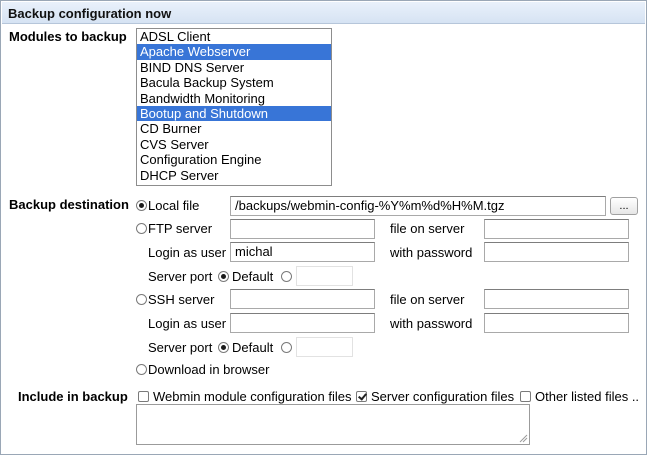 The height and width of the screenshot is (455, 647). Describe the element at coordinates (68, 36) in the screenshot. I see `modules-label: Modules to backup` at that location.